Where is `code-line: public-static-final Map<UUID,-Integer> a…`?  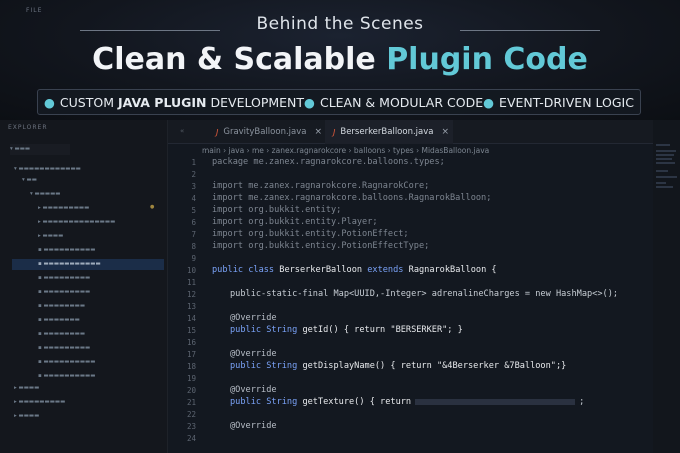 code-line: public-static-final Map<UUID,-Integer> a… is located at coordinates (424, 294).